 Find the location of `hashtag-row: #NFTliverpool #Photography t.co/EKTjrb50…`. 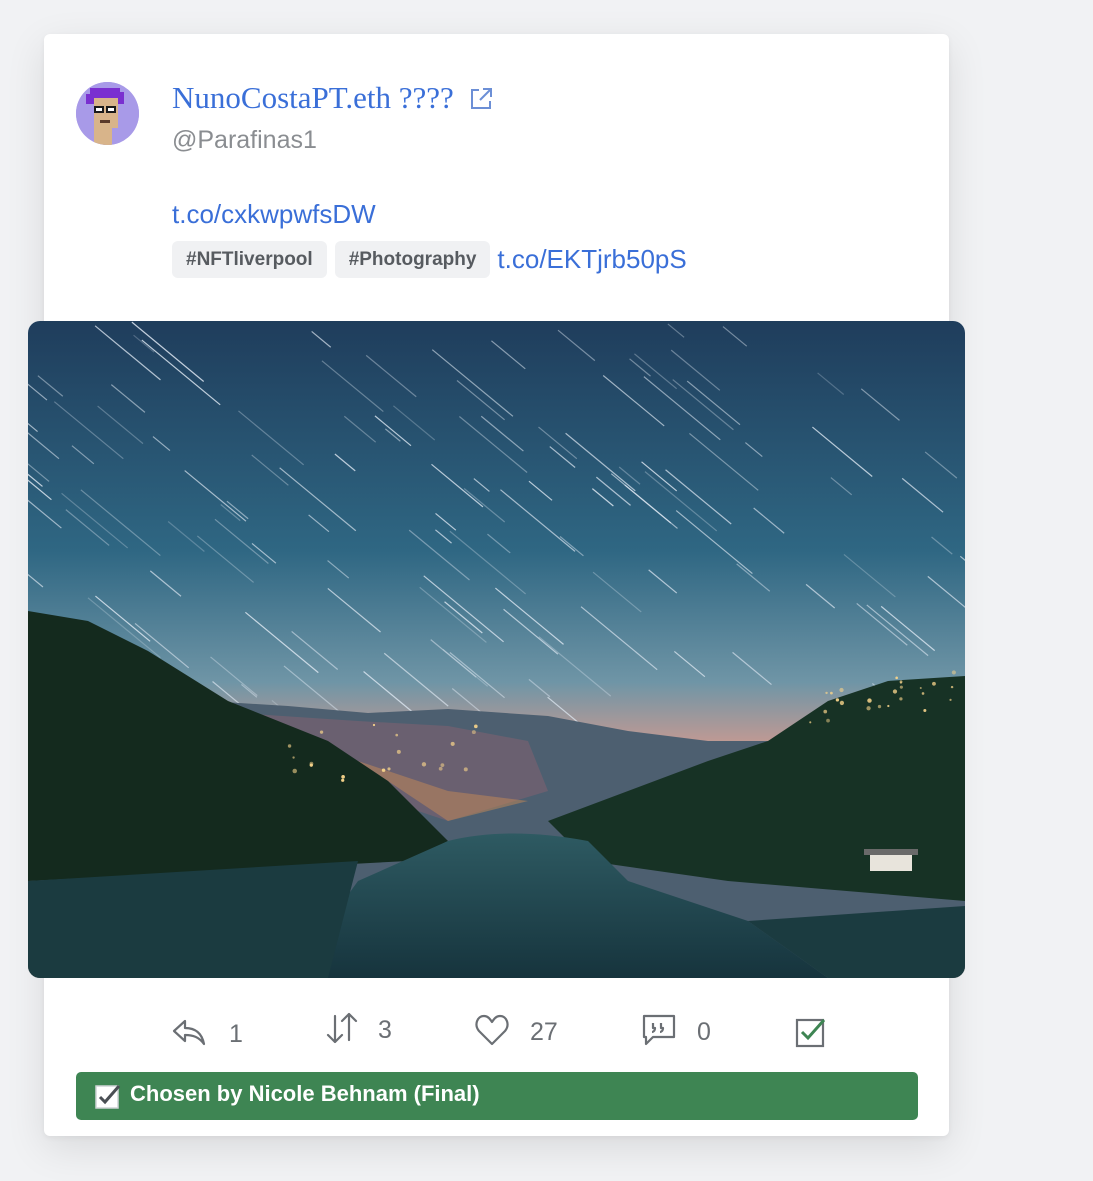

hashtag-row: #NFTliverpool #Photography t.co/EKTjrb50… is located at coordinates (429, 259).